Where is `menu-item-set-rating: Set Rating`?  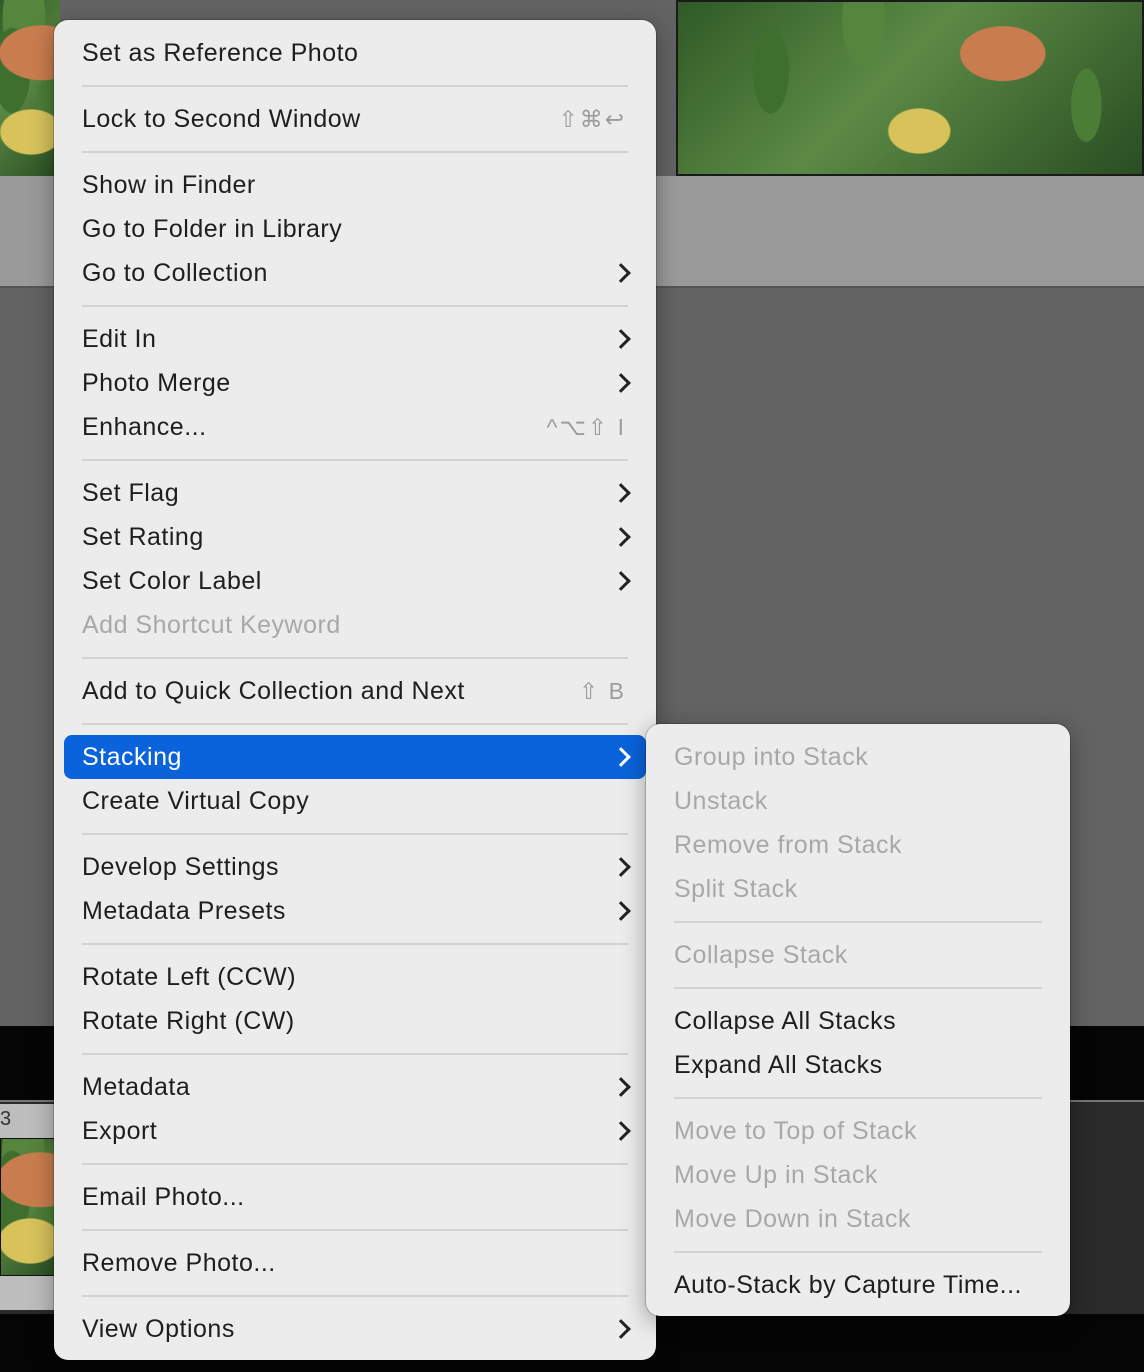
menu-item-set-rating: Set Rating is located at coordinates (355, 537).